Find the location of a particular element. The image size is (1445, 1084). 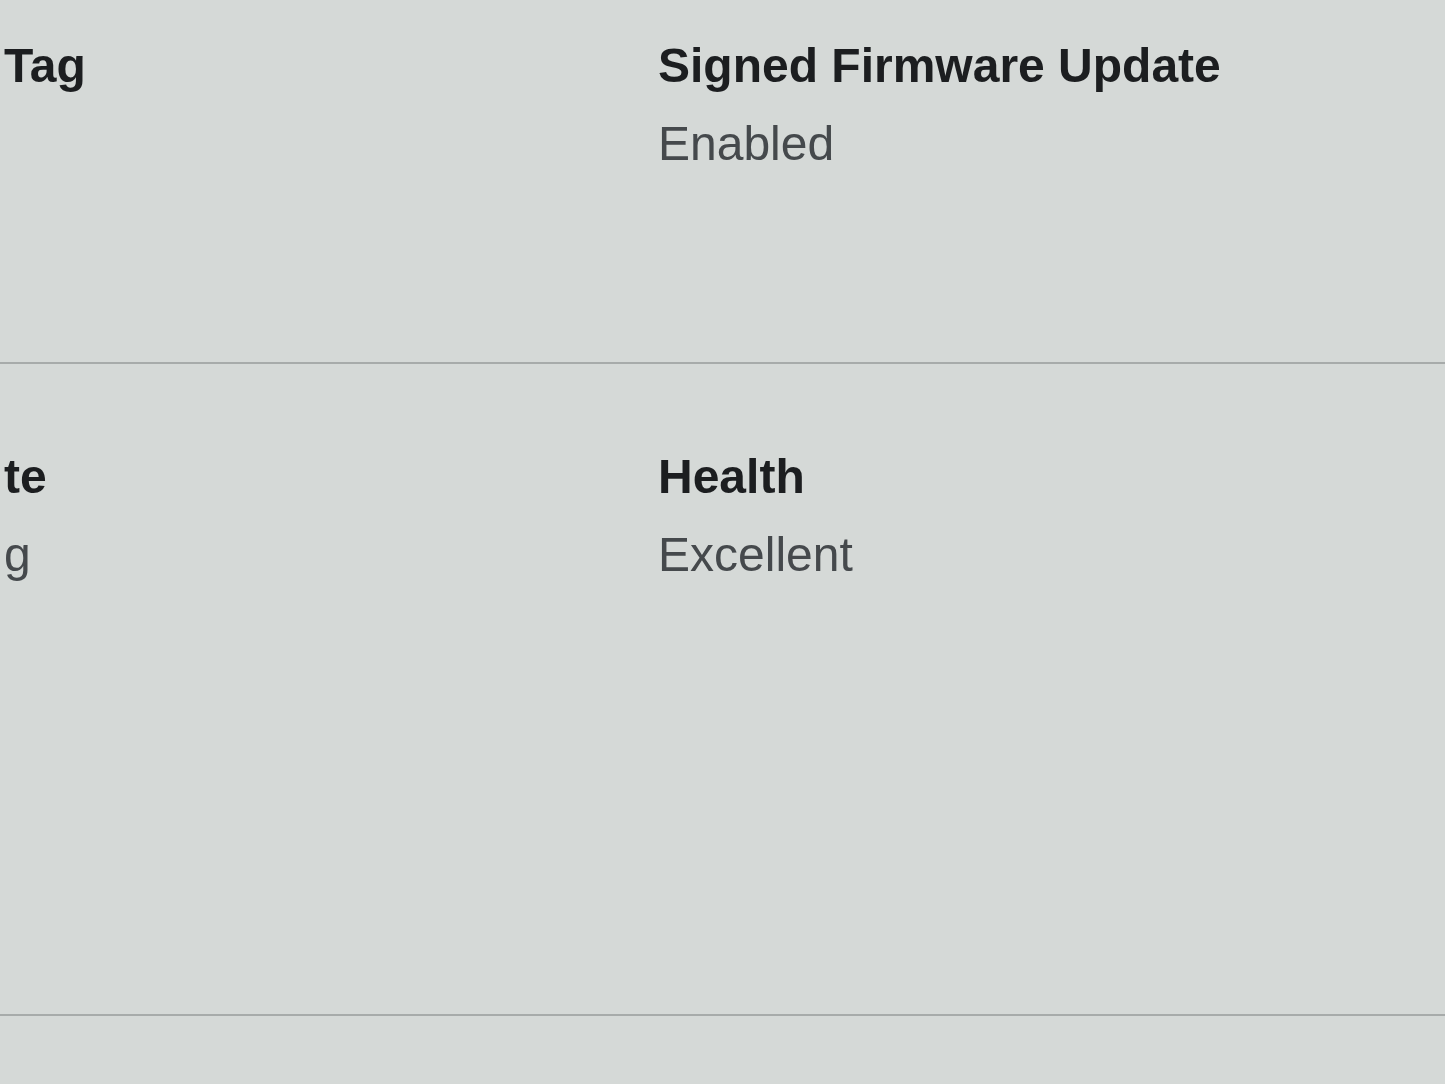

field-value: Excellent is located at coordinates (756, 555).